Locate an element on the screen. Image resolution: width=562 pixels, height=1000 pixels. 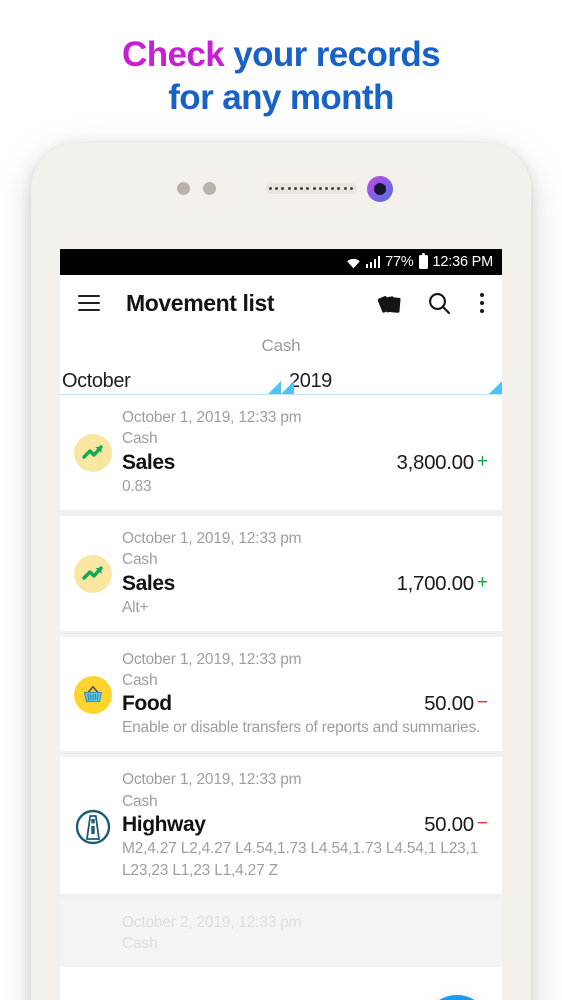
row-amount: 3,800.00 is located at coordinates (435, 462).